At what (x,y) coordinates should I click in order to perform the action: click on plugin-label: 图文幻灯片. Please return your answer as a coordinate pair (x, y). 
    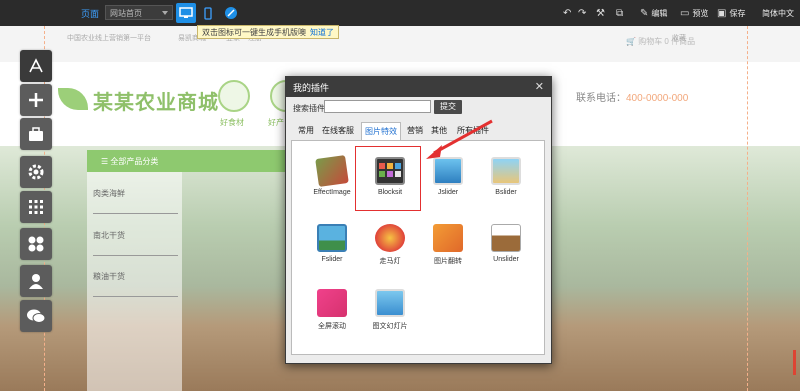
    Looking at the image, I should click on (390, 326).